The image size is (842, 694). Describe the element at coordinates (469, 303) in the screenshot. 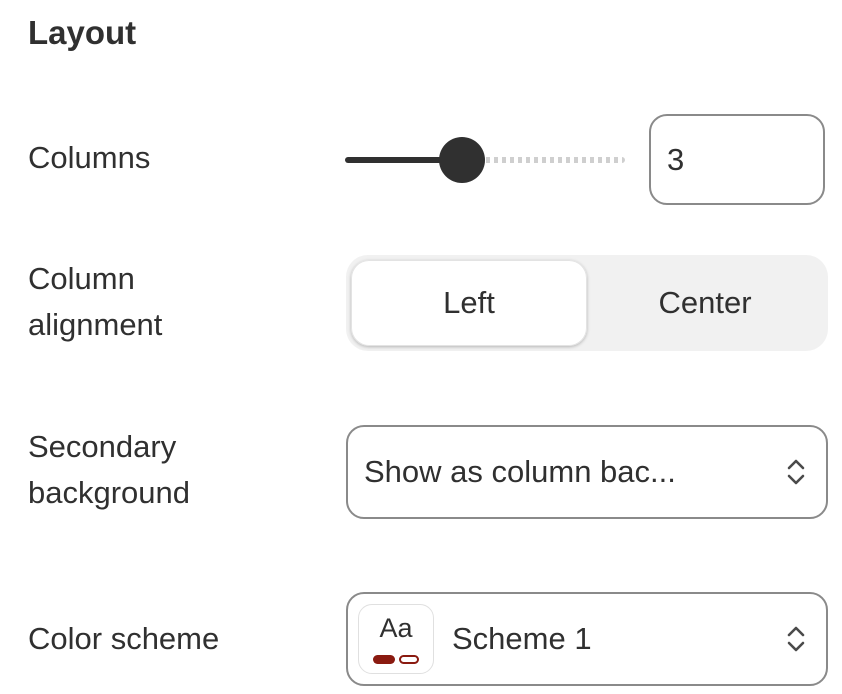

I see `alignment-option-left: Left` at that location.